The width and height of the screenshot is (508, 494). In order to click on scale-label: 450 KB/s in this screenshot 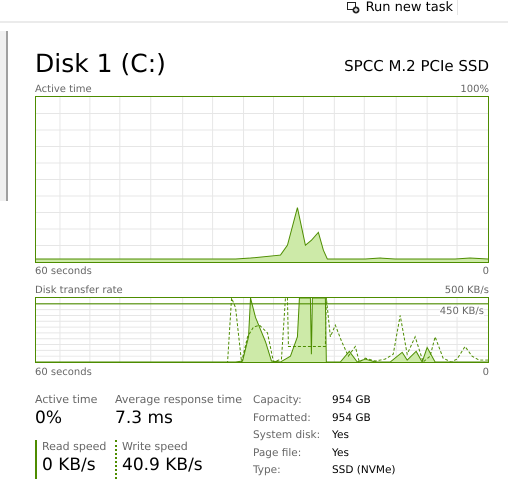, I will do `click(462, 311)`.